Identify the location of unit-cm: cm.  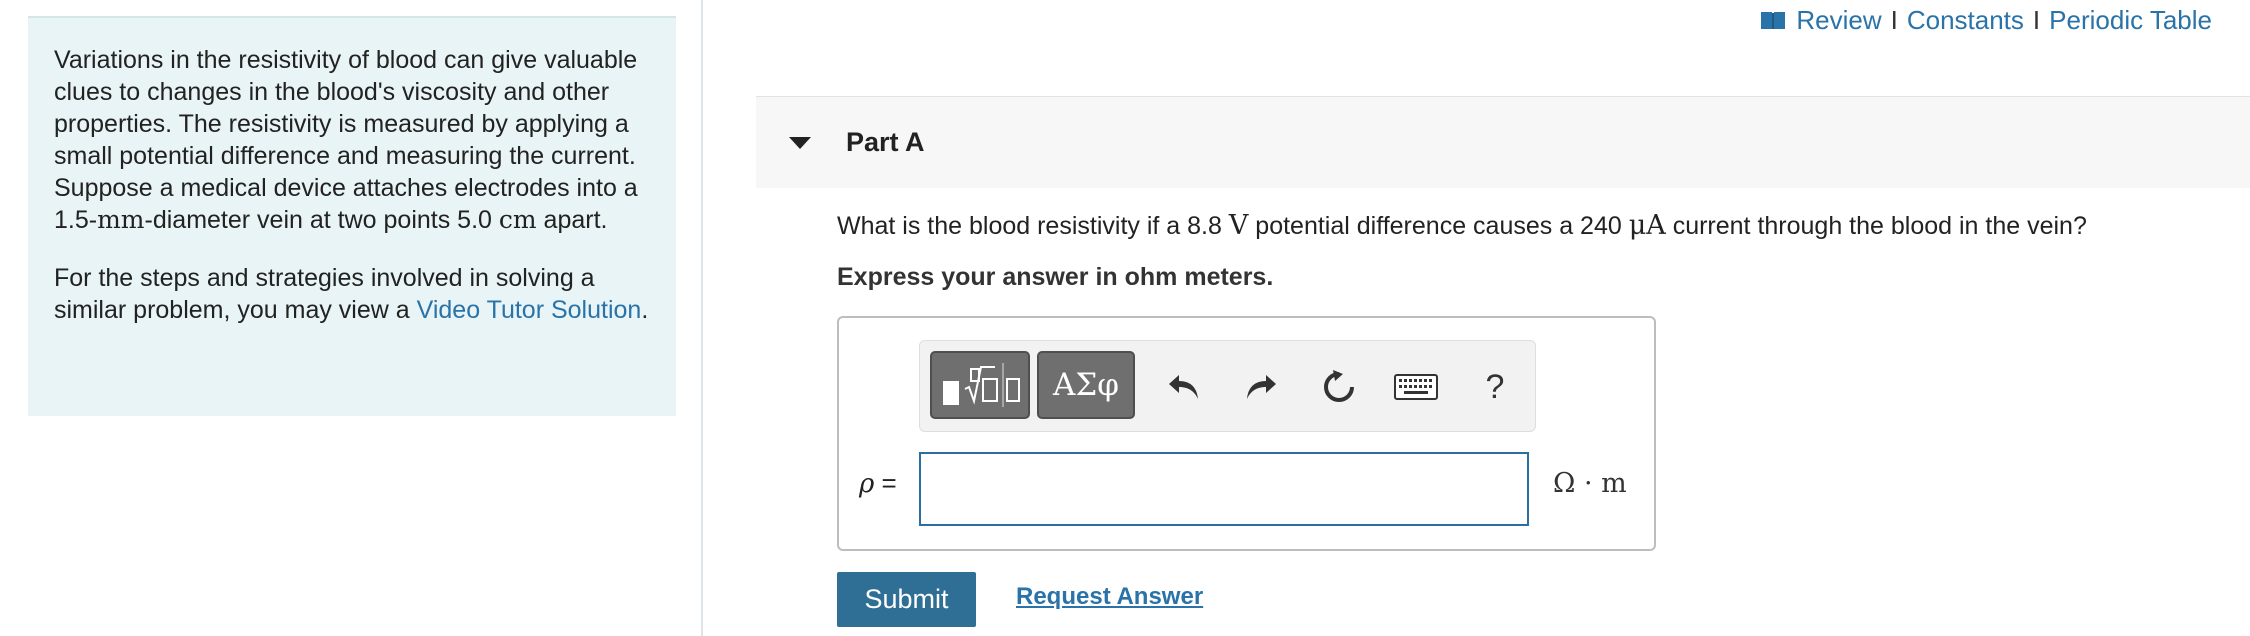
(517, 219).